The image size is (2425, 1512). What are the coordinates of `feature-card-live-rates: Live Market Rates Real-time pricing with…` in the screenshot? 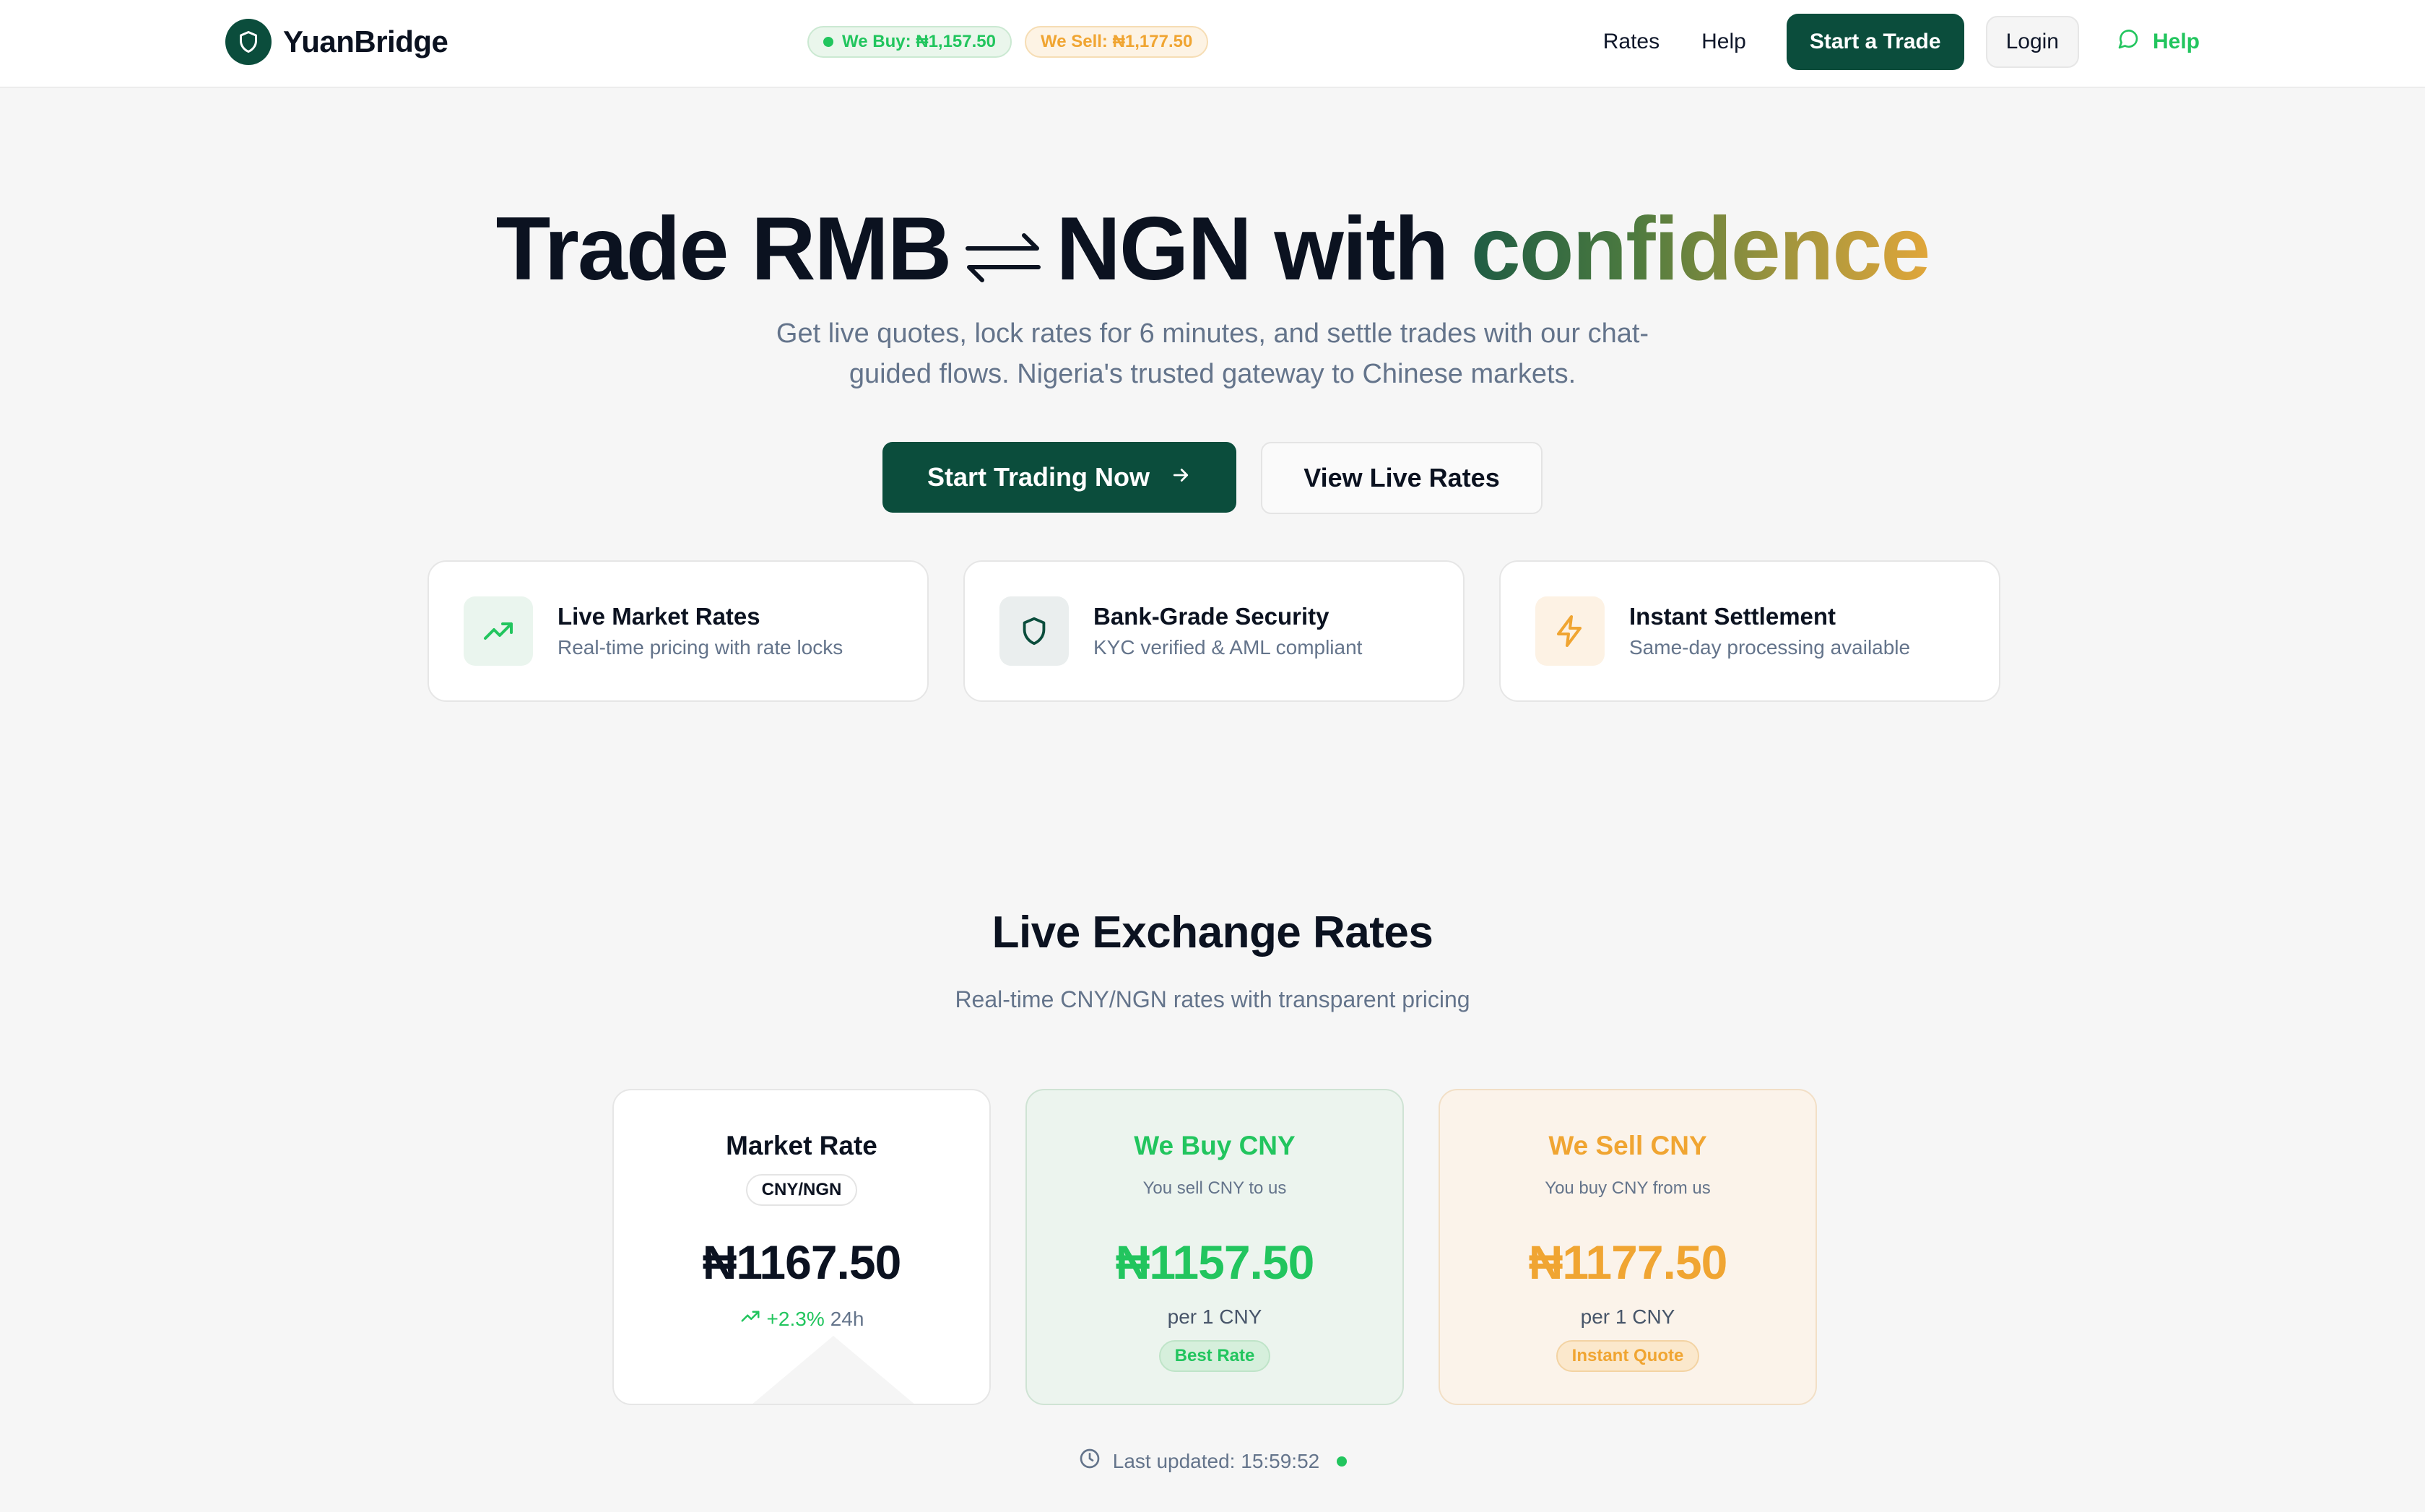 It's located at (678, 631).